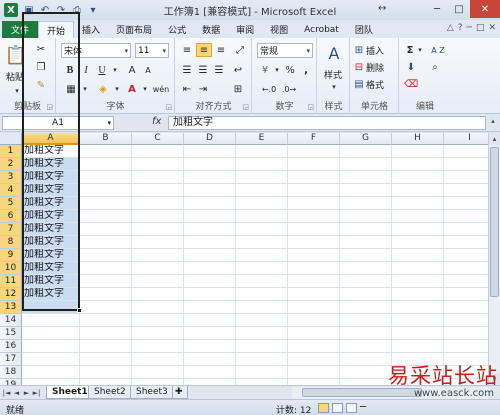 The height and width of the screenshot is (415, 500). What do you see at coordinates (262, 139) in the screenshot?
I see `column-header-e: E` at bounding box center [262, 139].